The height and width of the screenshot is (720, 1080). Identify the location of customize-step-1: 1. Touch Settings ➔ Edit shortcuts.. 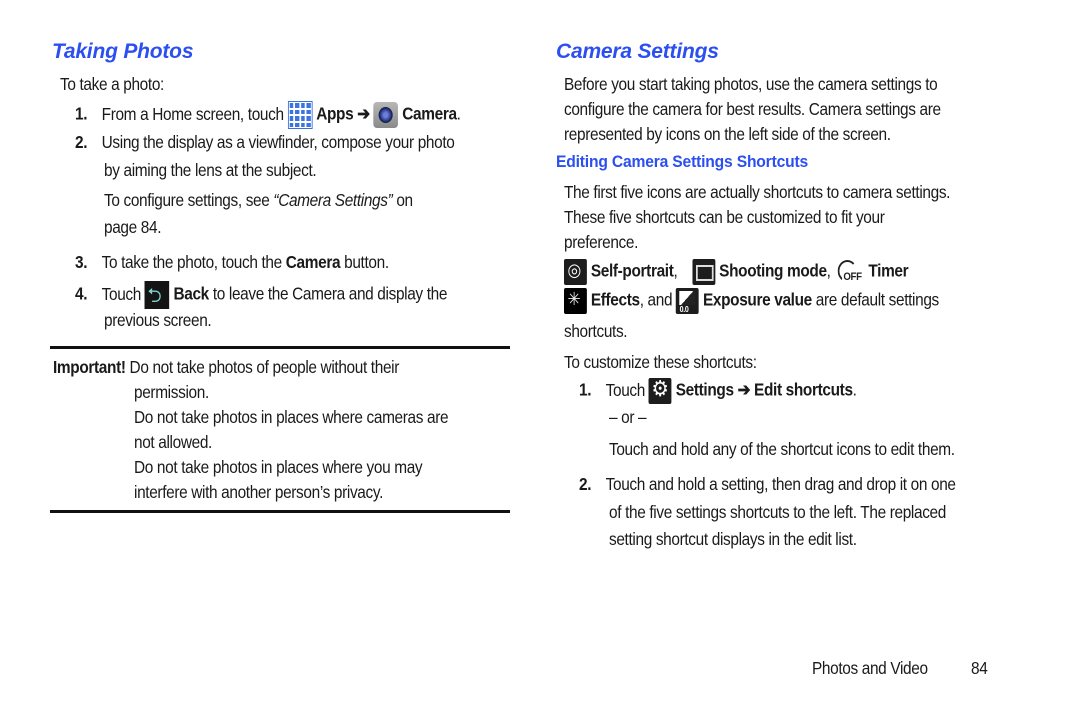
(718, 390).